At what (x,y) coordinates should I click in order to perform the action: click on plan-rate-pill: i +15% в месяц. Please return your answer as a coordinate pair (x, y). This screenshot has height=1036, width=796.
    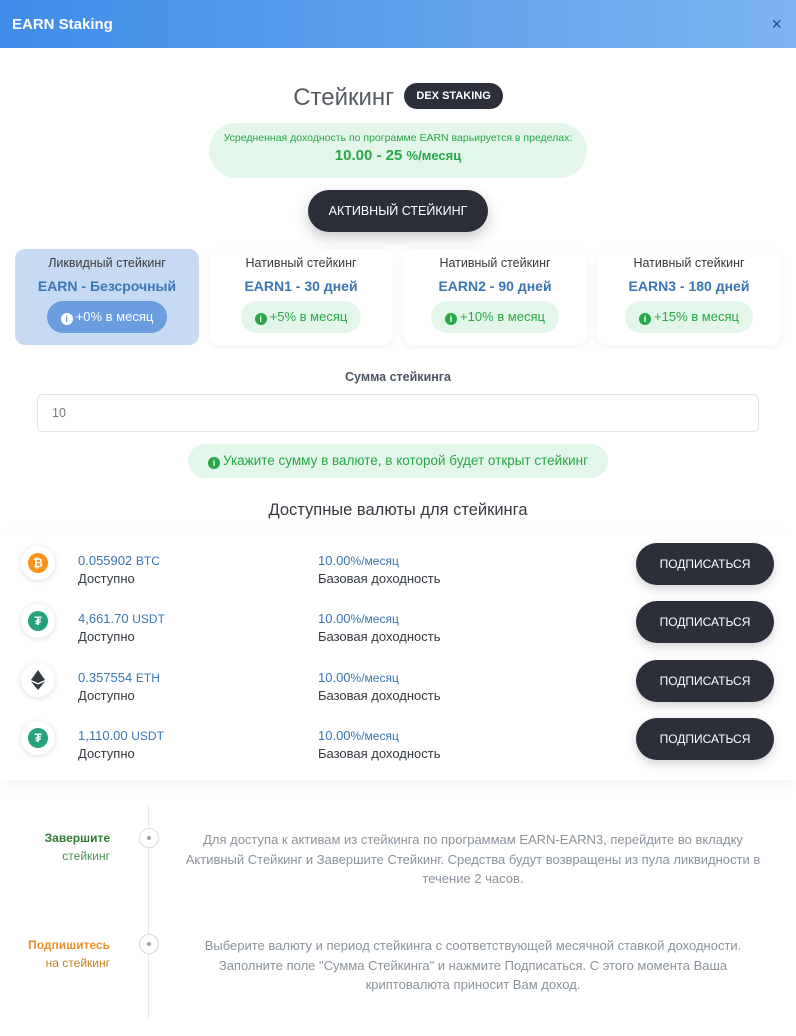
    Looking at the image, I should click on (689, 317).